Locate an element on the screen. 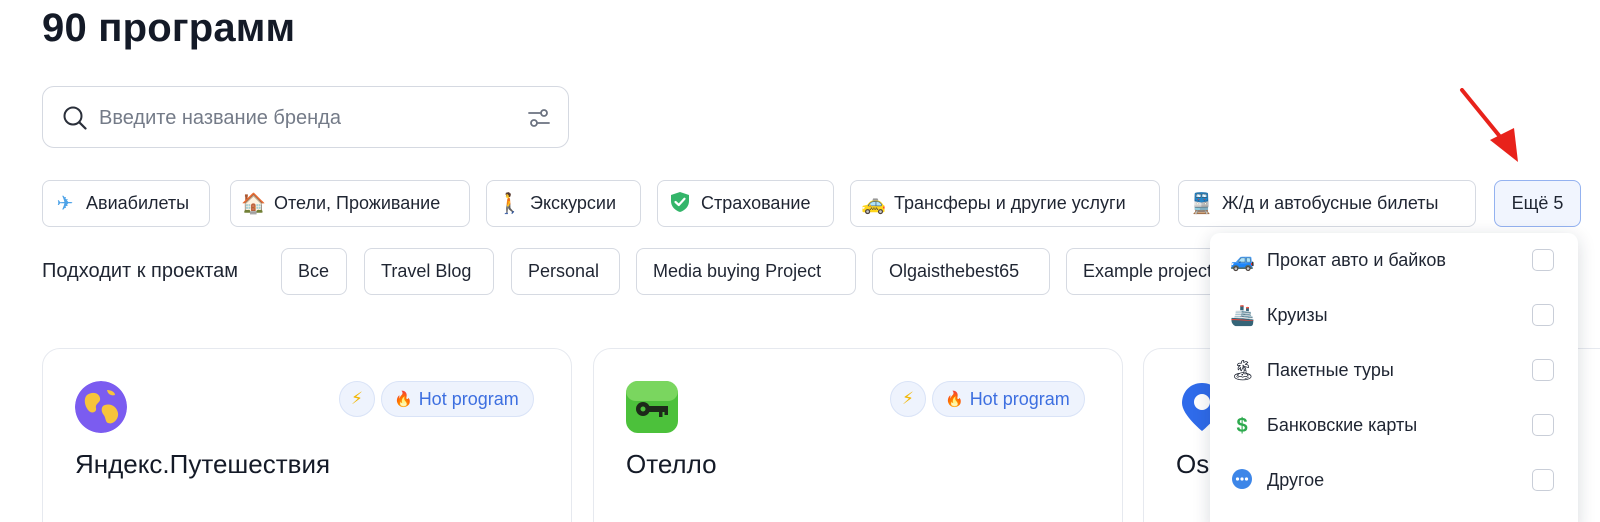 The image size is (1600, 522). dollar-icon: $ is located at coordinates (1242, 425).